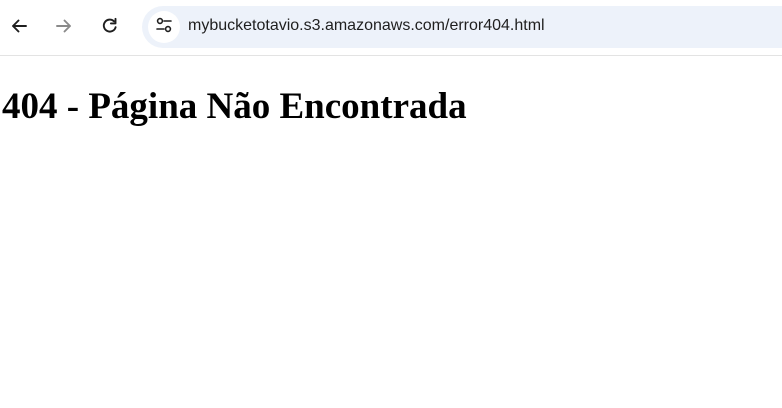 The height and width of the screenshot is (408, 782). I want to click on forward-button, so click(64, 26).